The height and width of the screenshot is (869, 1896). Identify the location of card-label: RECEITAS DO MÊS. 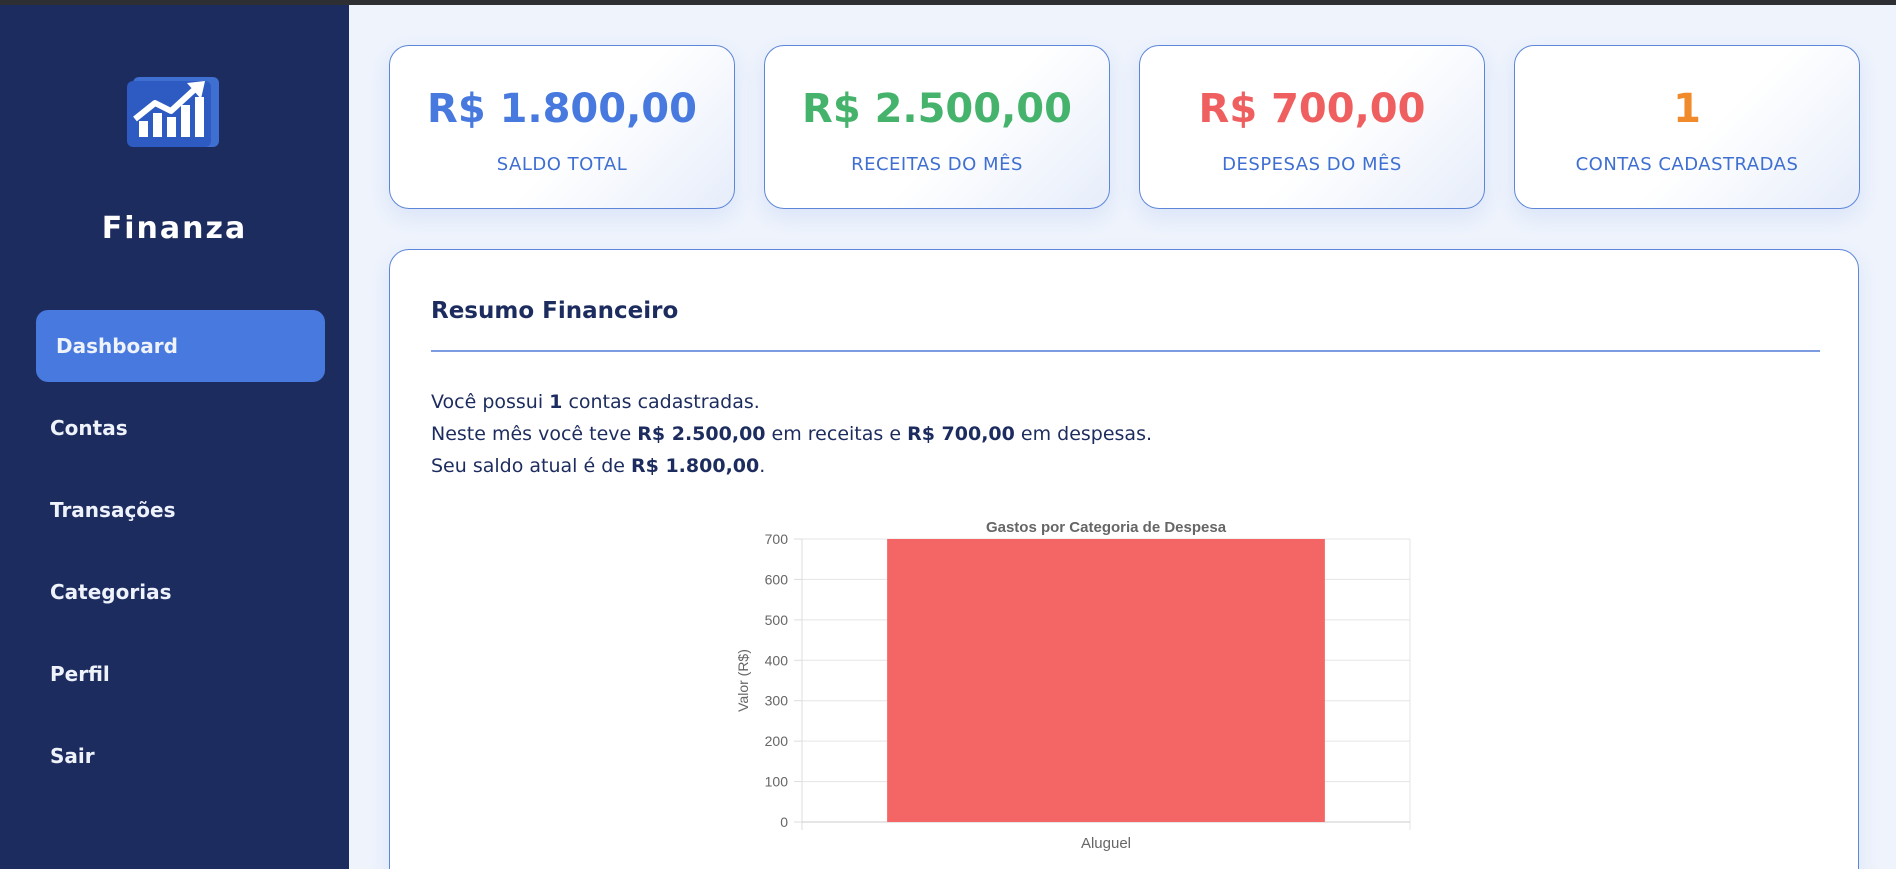
(937, 164).